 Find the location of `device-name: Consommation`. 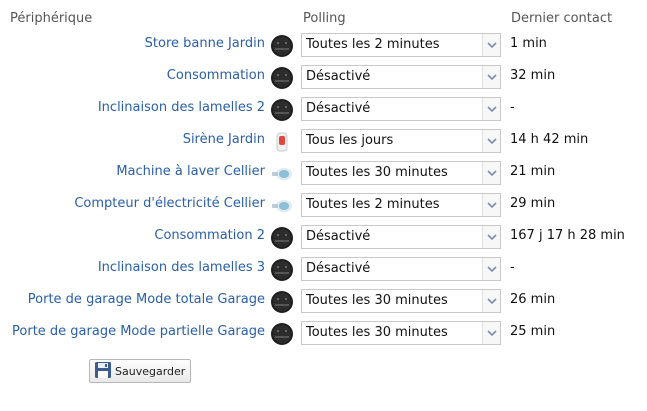

device-name: Consommation is located at coordinates (215, 75).